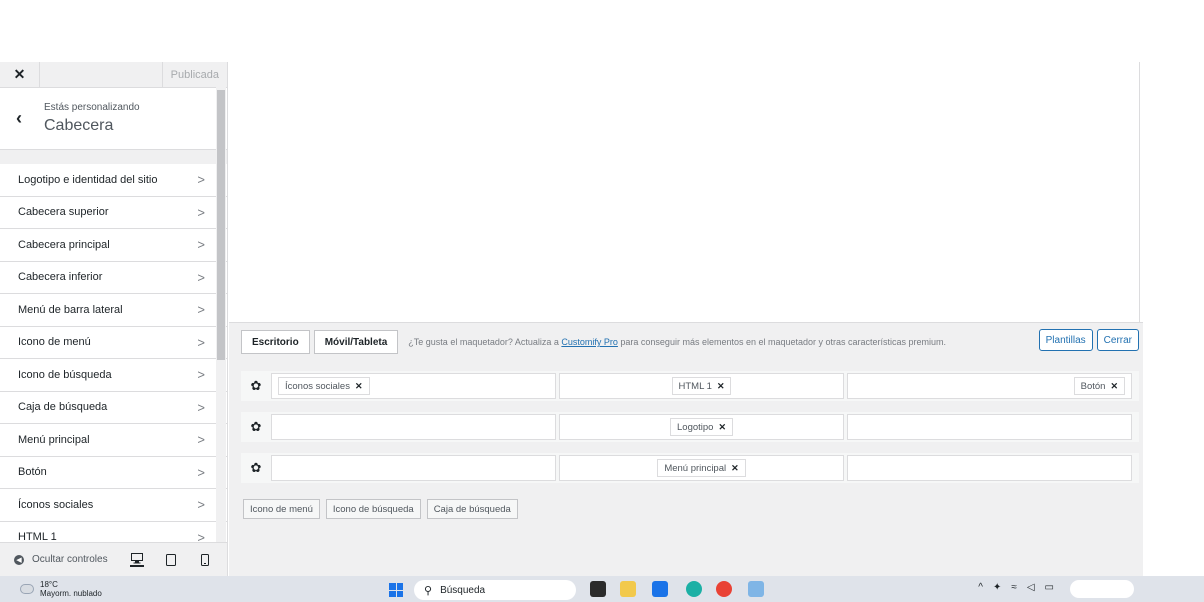 Image resolution: width=1204 pixels, height=602 pixels. Describe the element at coordinates (1049, 587) in the screenshot. I see `battery-icon: ▭` at that location.